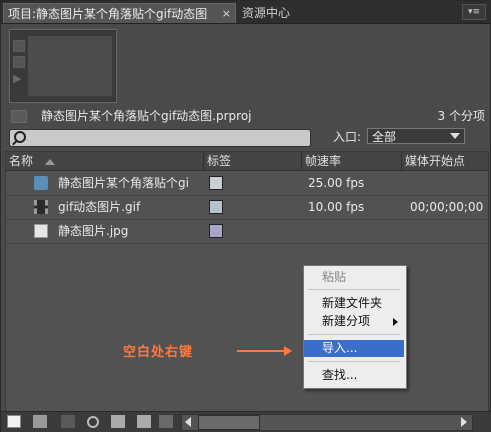  Describe the element at coordinates (14, 421) in the screenshot. I see `list-view-icon` at that location.